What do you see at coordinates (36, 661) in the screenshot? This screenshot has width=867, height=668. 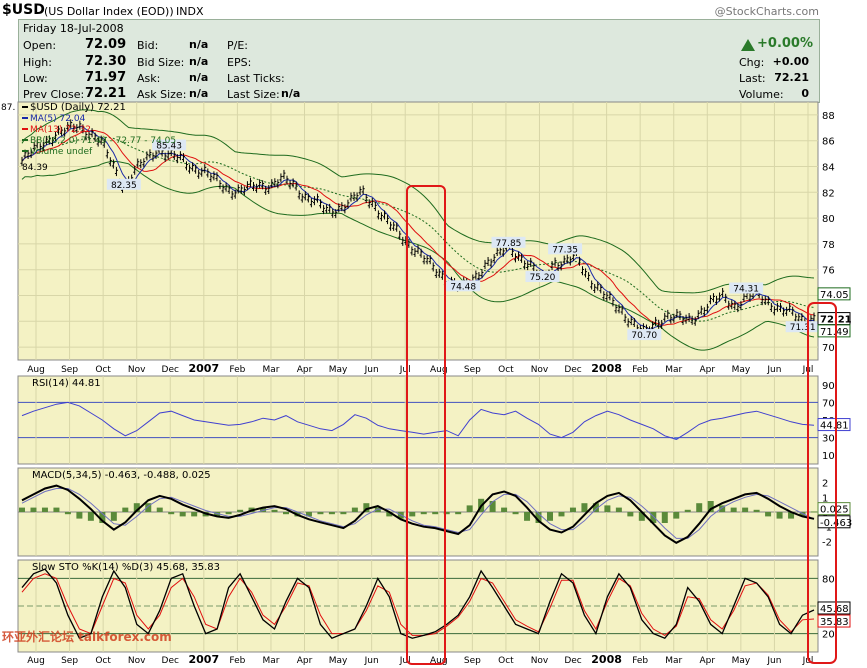 I see `sto-x-tick: Aug` at bounding box center [36, 661].